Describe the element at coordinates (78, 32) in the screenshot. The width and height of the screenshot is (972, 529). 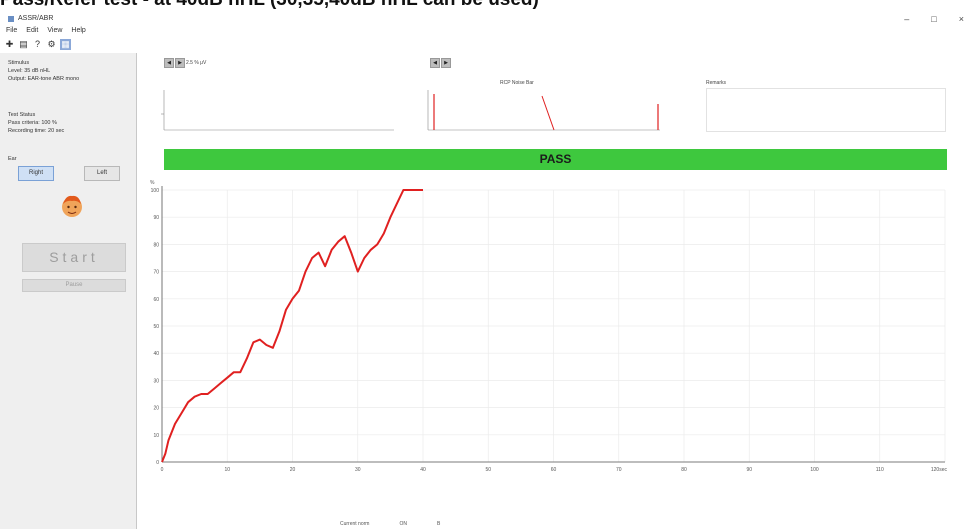
I see `menu-help: Help` at that location.